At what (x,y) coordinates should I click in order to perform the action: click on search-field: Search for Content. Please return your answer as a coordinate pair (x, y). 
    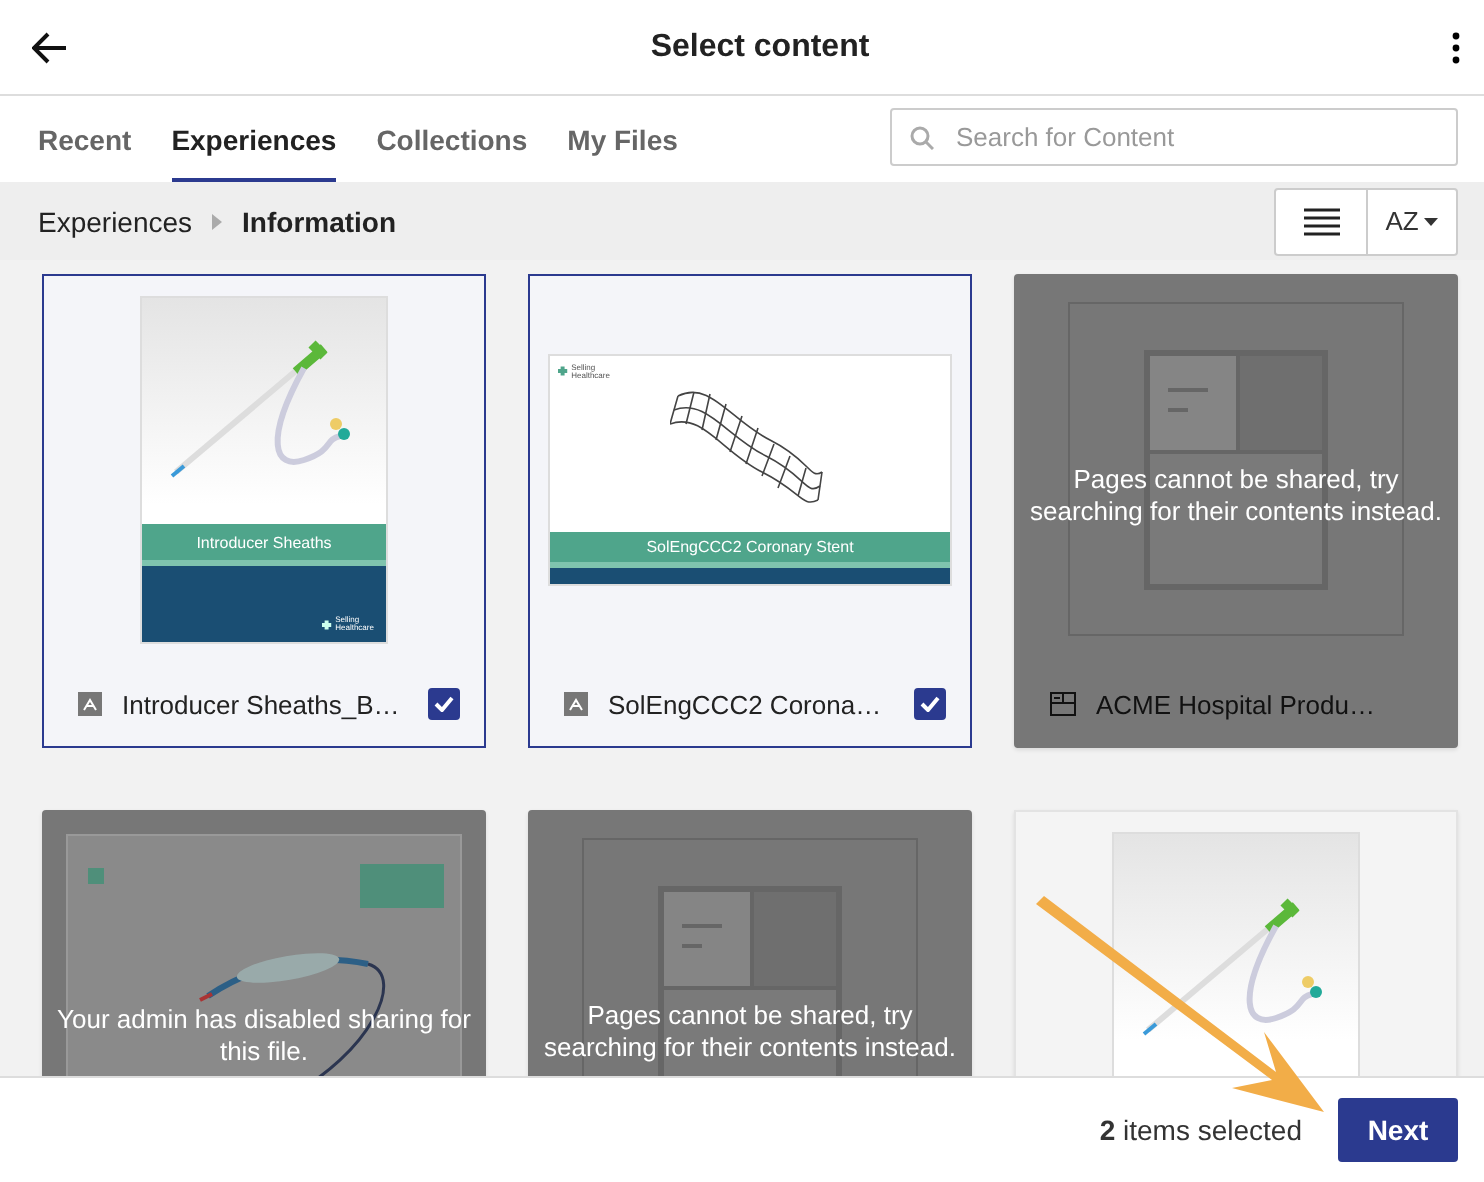
    Looking at the image, I should click on (1174, 137).